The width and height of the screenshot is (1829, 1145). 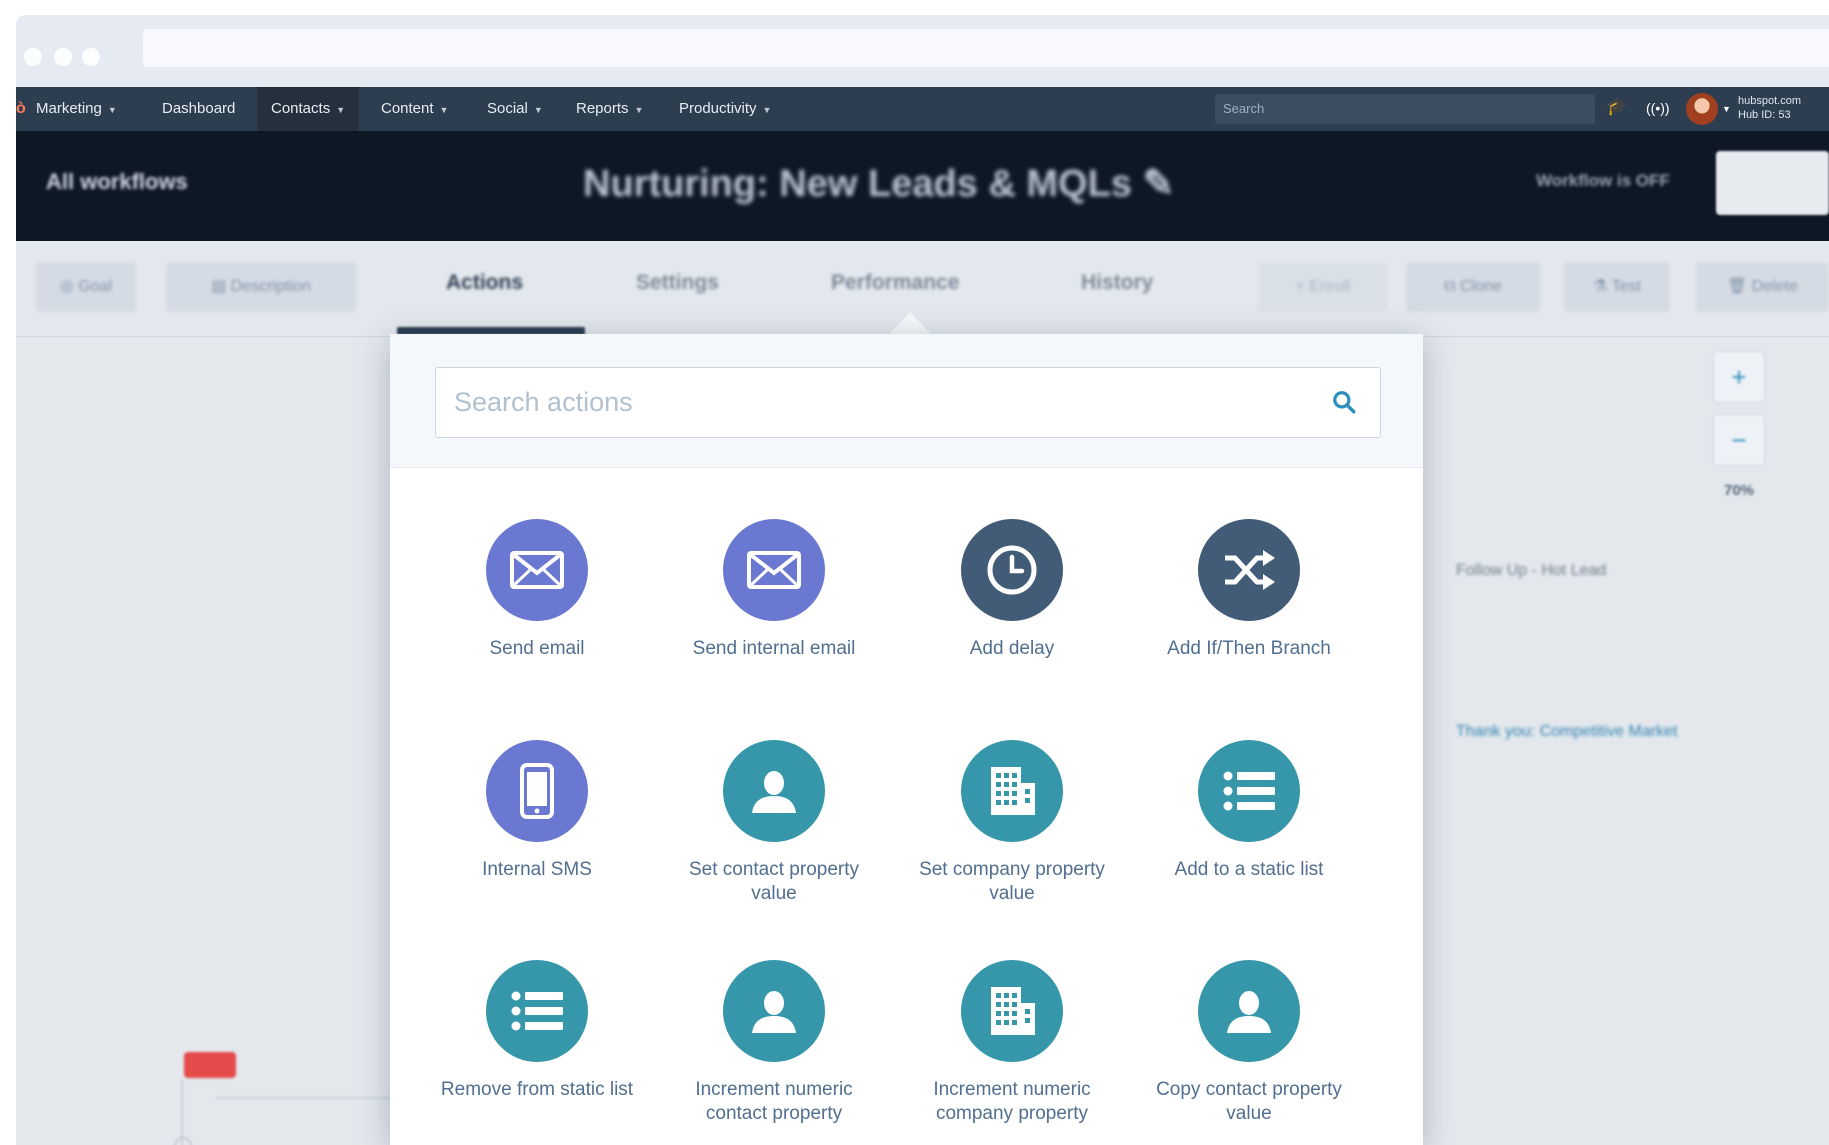 I want to click on status-badge, so click(x=210, y=1065).